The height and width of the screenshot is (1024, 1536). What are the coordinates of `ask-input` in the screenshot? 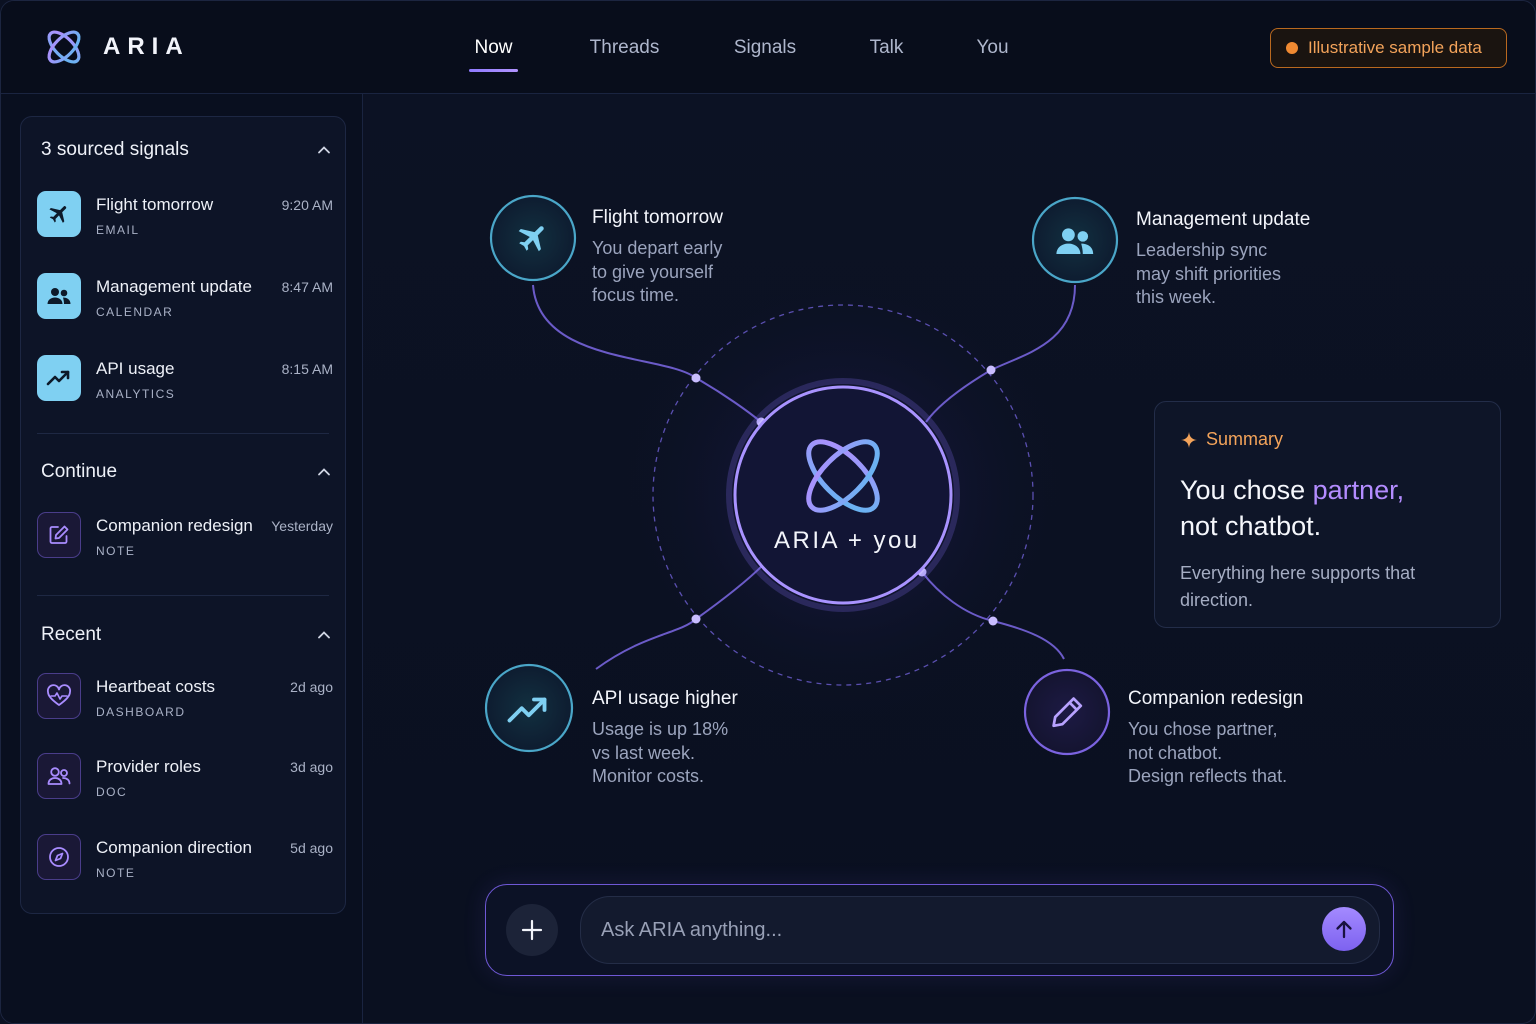 It's located at (980, 930).